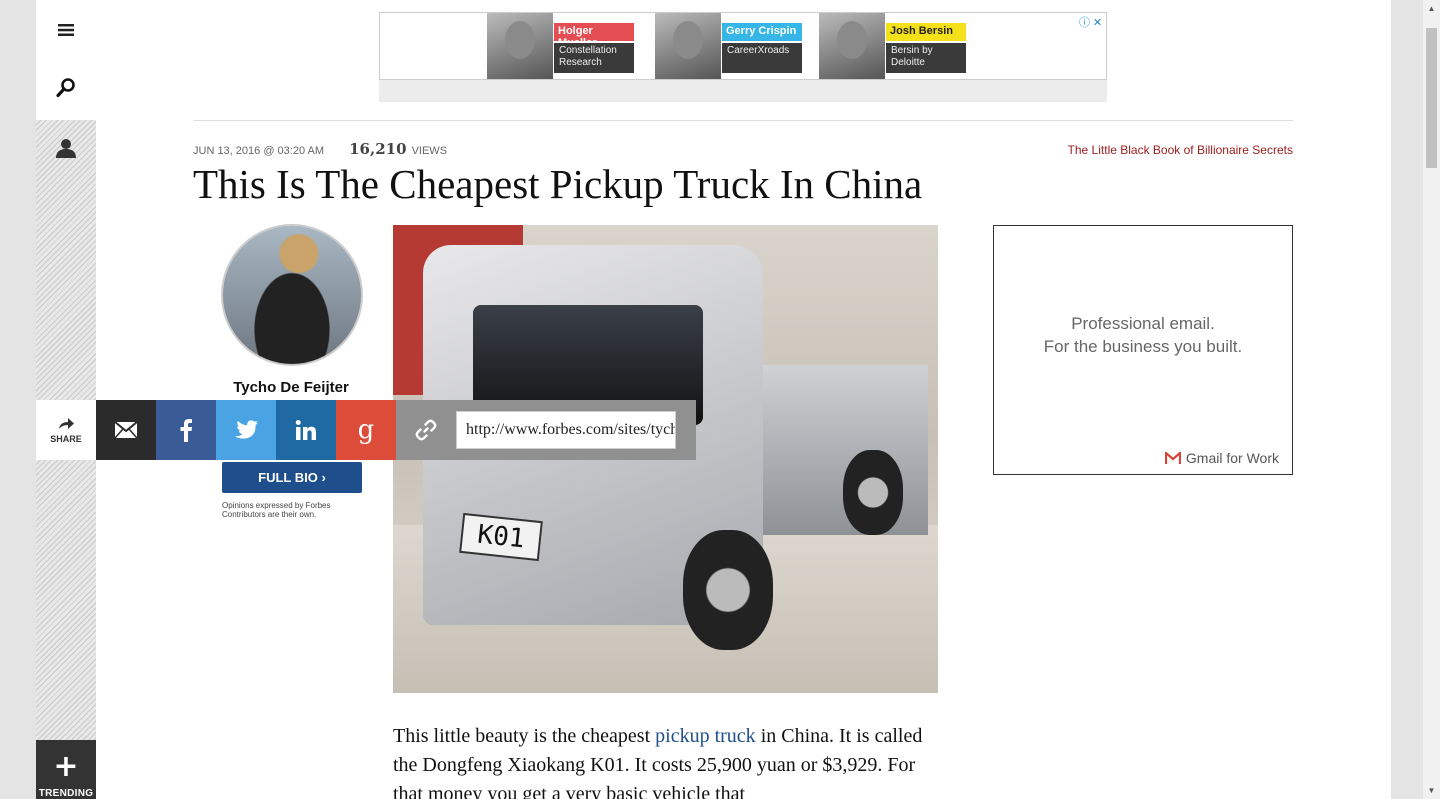  What do you see at coordinates (594, 36) in the screenshot?
I see `ad-person-name: Holger Mueller` at bounding box center [594, 36].